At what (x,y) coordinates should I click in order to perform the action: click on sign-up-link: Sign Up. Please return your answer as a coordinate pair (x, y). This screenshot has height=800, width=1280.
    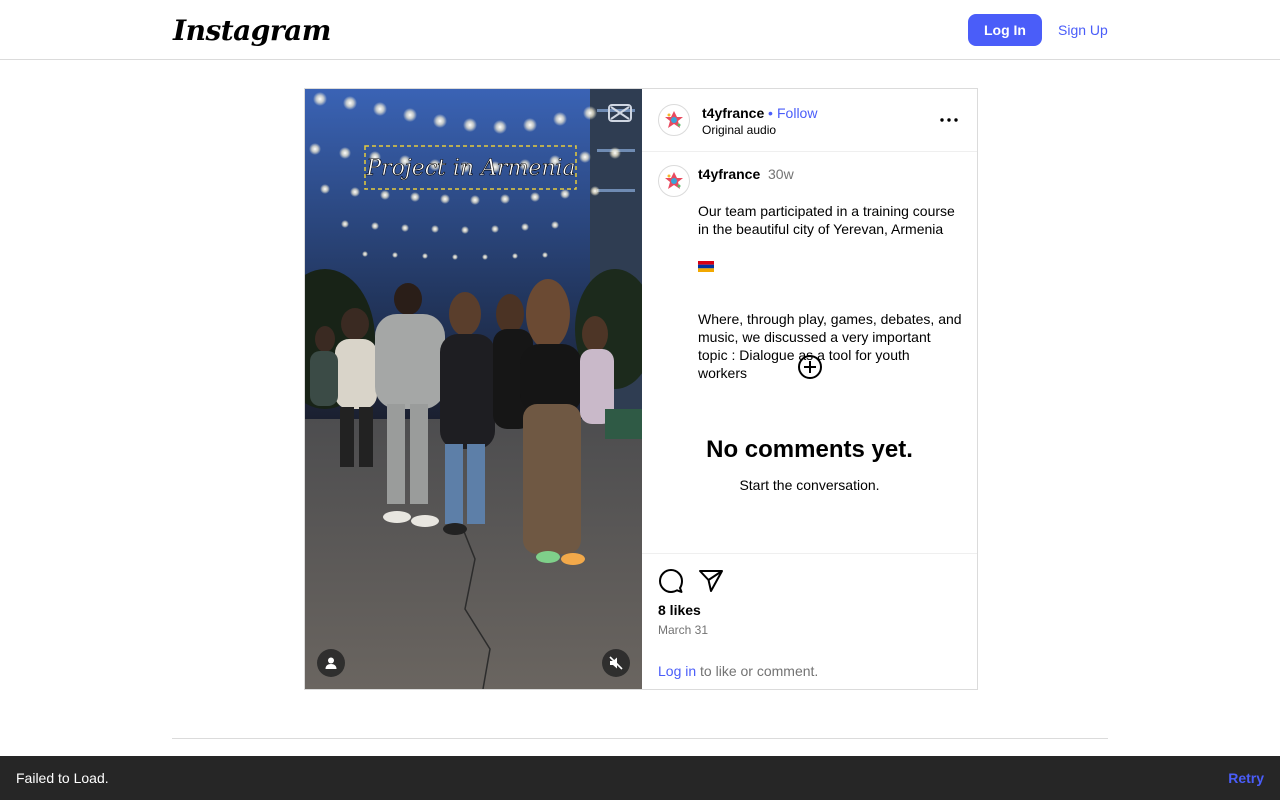
    Looking at the image, I should click on (1083, 30).